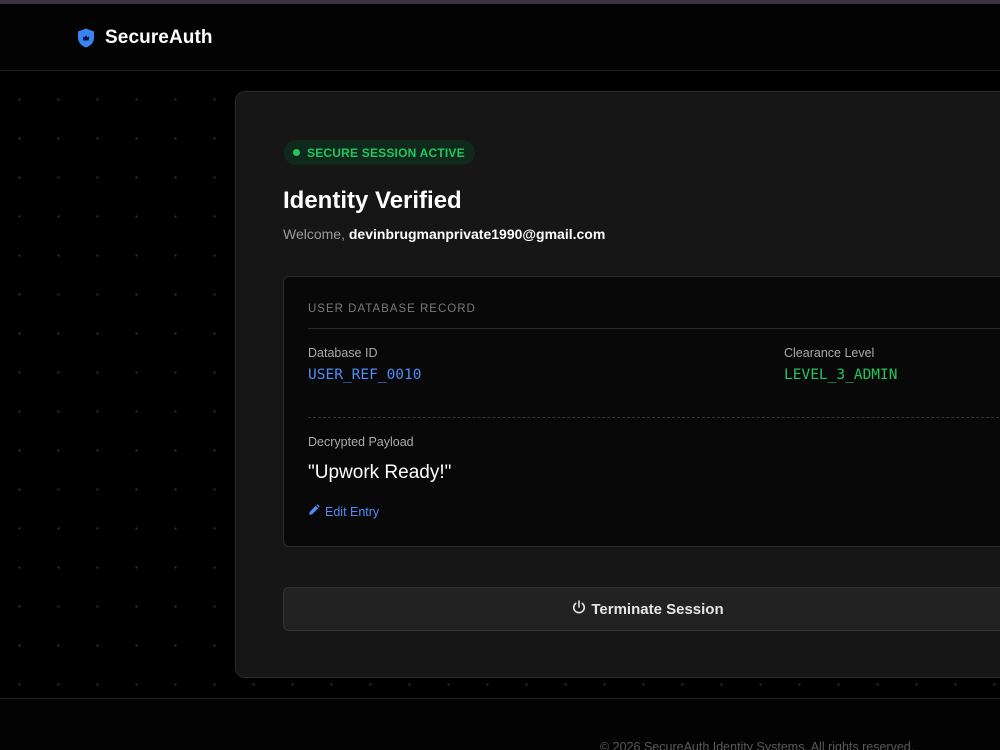 The image size is (1000, 750). Describe the element at coordinates (352, 512) in the screenshot. I see `edit-entry-label: Edit Entry` at that location.